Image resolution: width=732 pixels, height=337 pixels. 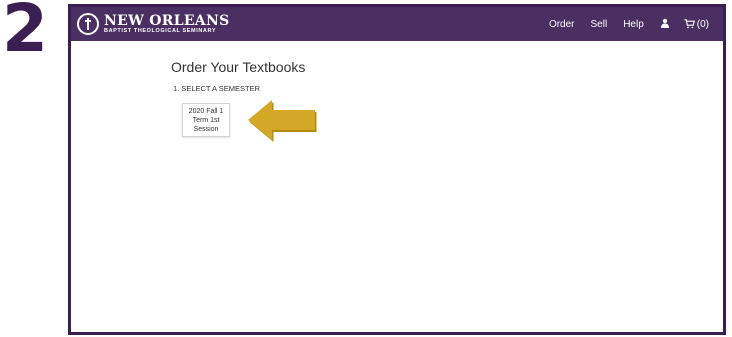 What do you see at coordinates (562, 24) in the screenshot?
I see `nav-order-link: Order` at bounding box center [562, 24].